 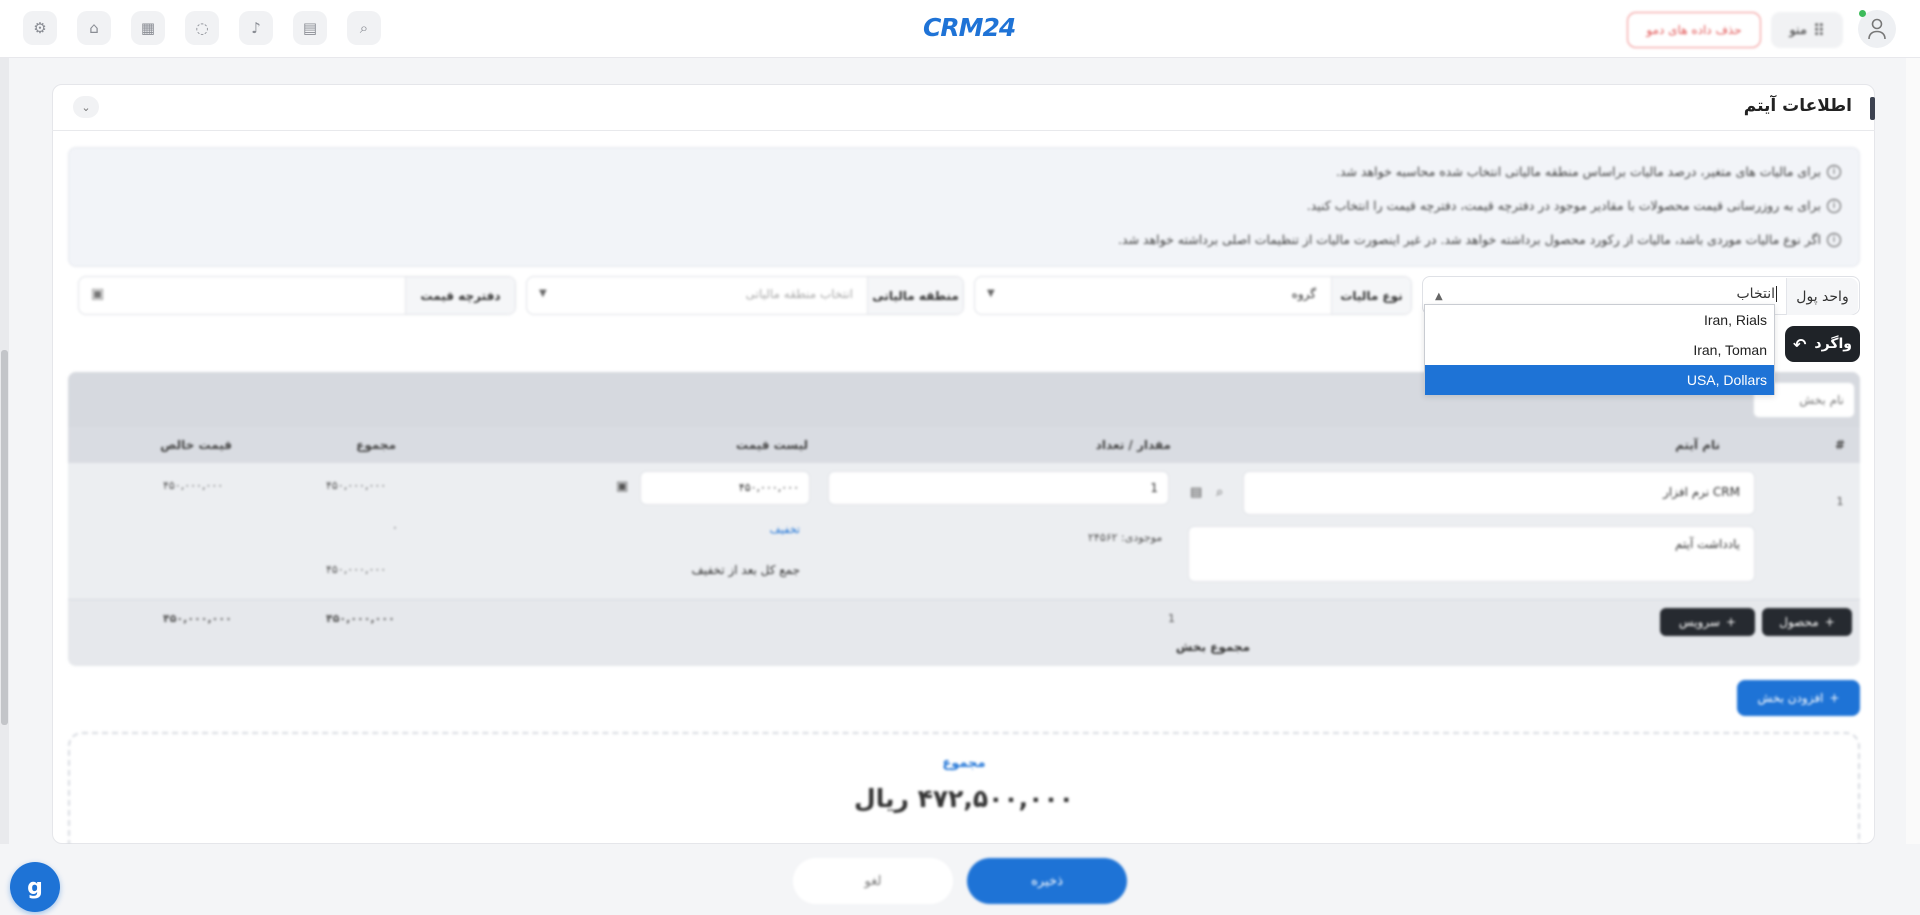 What do you see at coordinates (799, 294) in the screenshot?
I see `tax-region-placeholder: انتخاب منطقه مالیاتی` at bounding box center [799, 294].